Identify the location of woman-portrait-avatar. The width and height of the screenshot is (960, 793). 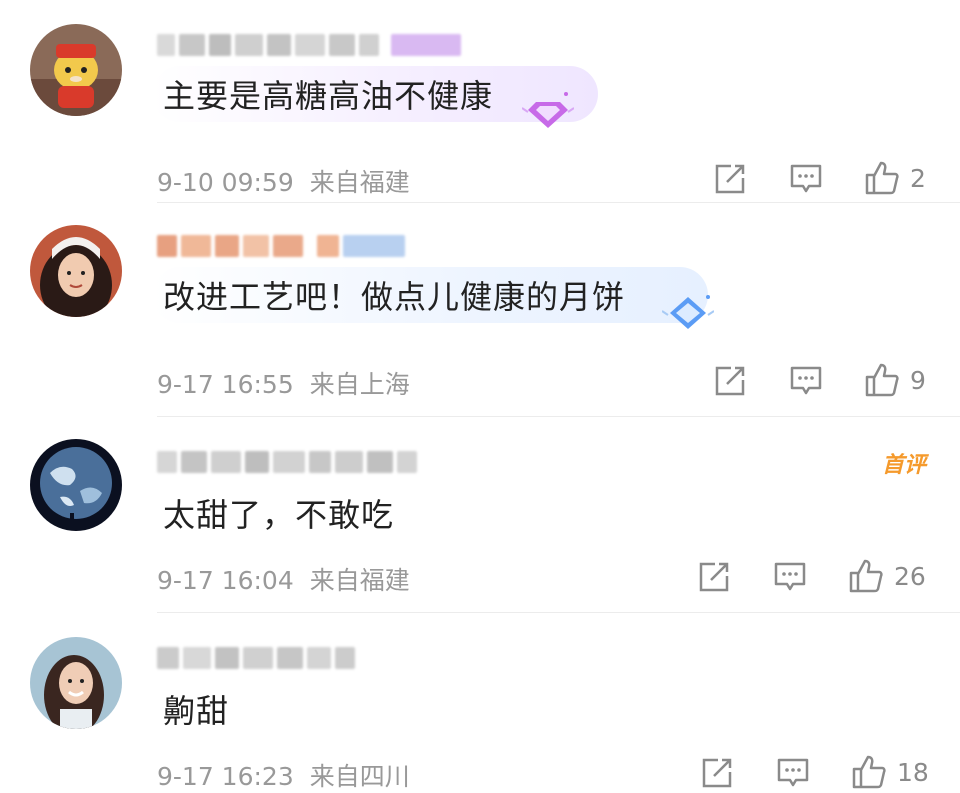
(76, 271).